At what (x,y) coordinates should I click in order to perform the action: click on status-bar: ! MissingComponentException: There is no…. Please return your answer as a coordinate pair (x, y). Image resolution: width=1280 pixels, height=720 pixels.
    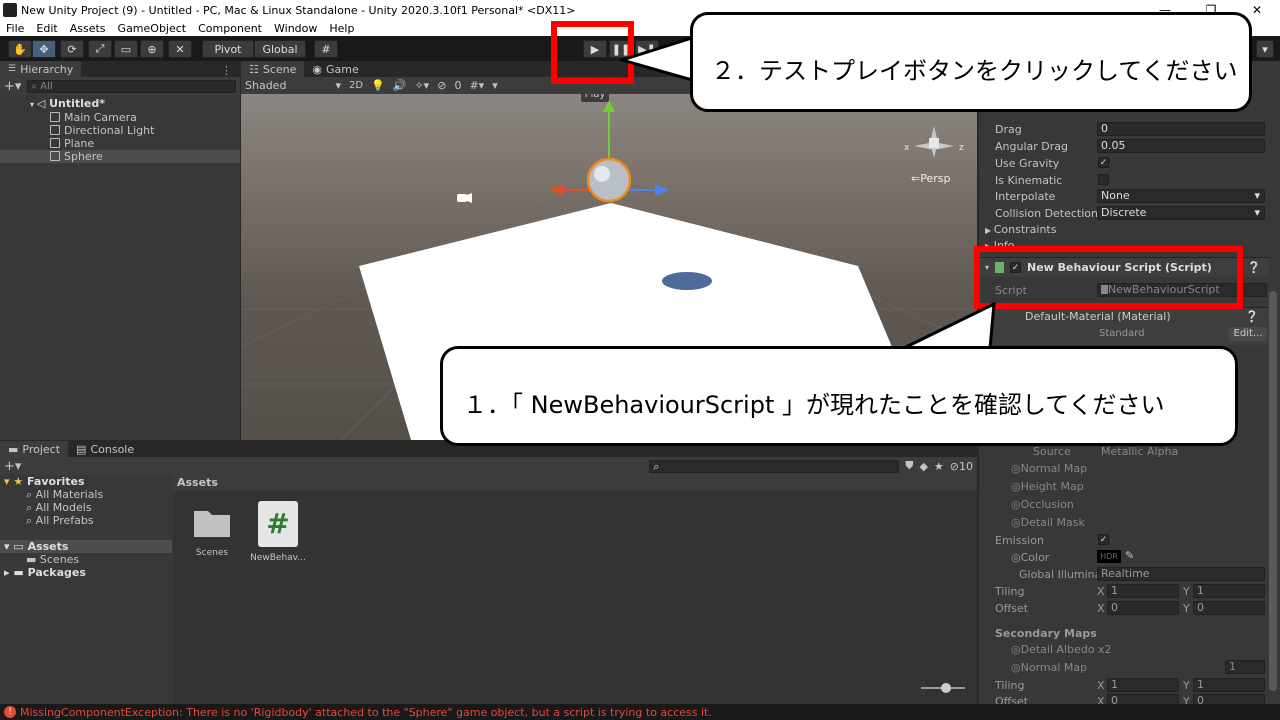
    Looking at the image, I should click on (640, 712).